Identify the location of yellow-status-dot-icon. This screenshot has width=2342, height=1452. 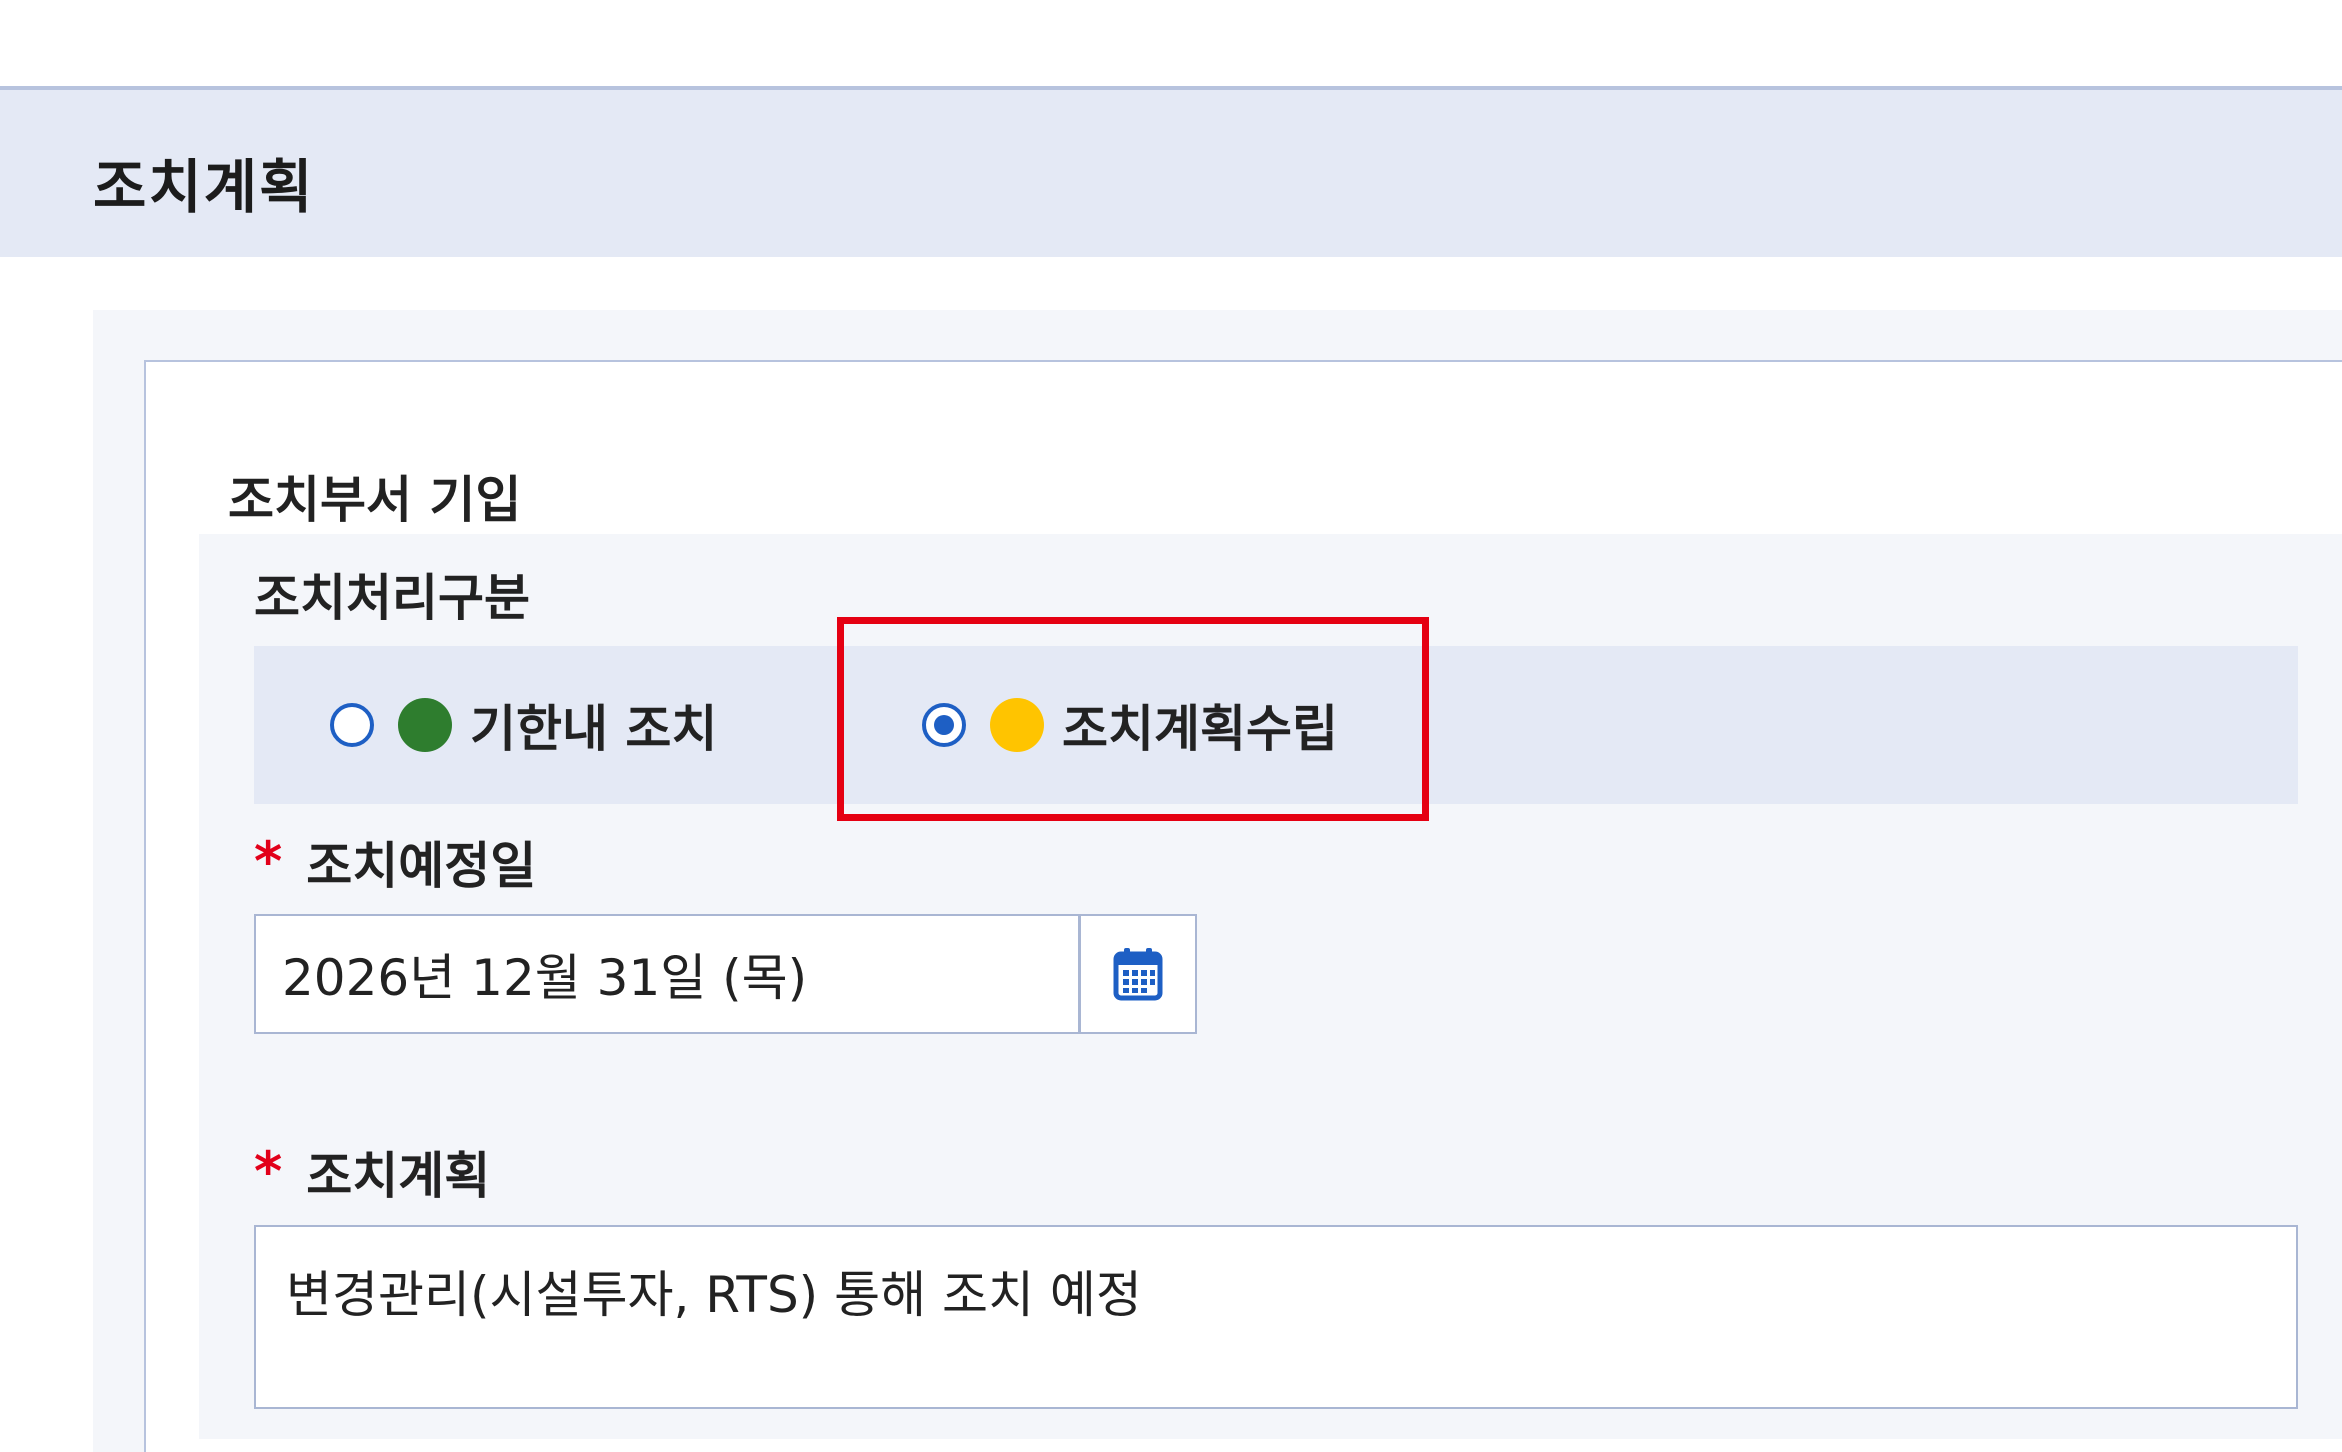
(1017, 725).